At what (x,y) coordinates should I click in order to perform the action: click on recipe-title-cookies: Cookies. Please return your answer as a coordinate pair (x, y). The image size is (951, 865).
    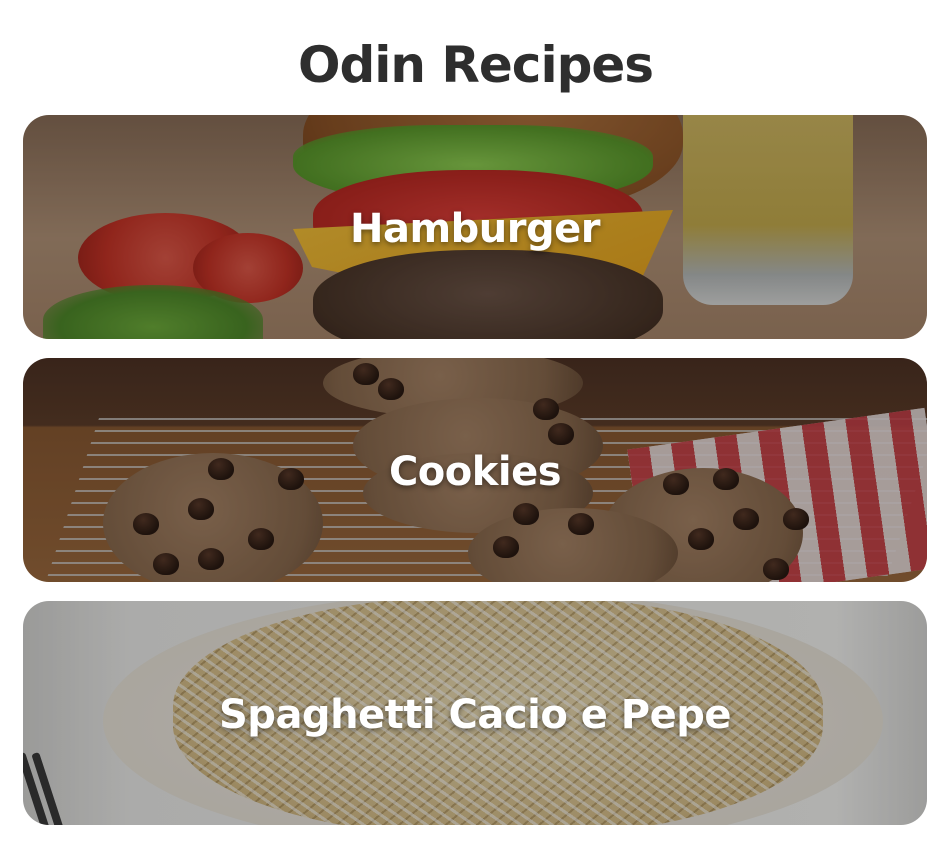
    Looking at the image, I should click on (475, 472).